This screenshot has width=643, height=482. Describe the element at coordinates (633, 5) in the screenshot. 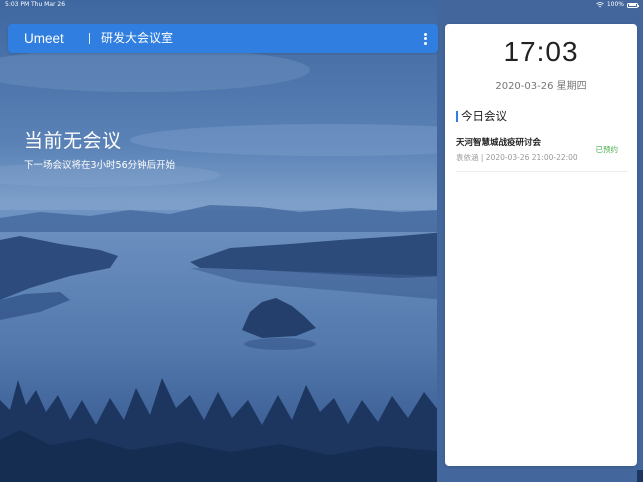

I see `battery-icon` at that location.